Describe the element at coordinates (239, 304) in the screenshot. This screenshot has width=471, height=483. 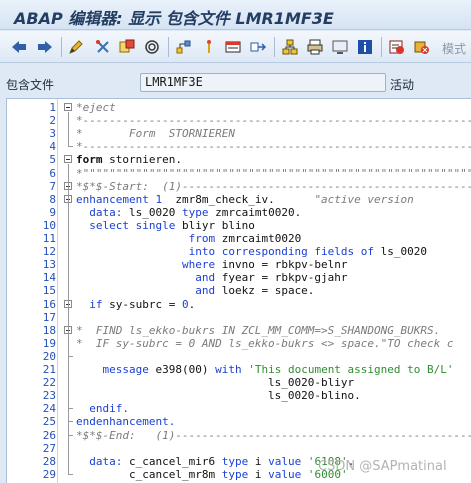
I see `code-line: 16 if sy-subrc = 0.` at that location.